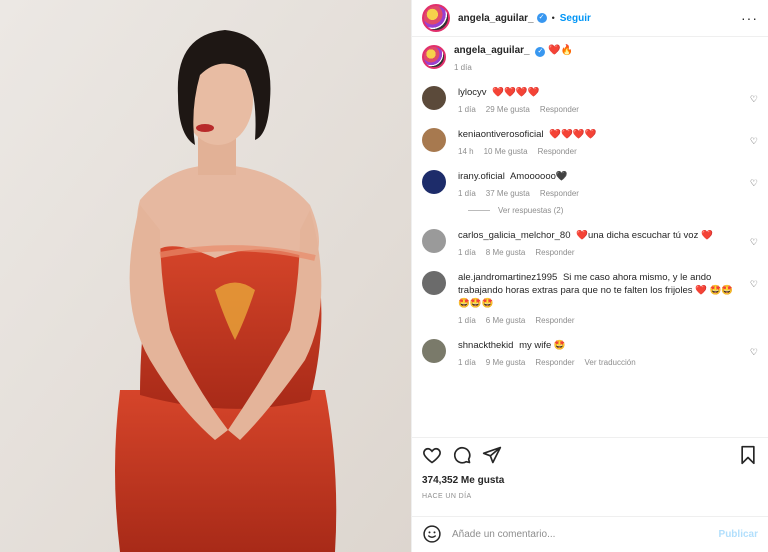 The image size is (768, 552). Describe the element at coordinates (506, 151) in the screenshot. I see `comment-likes: 10 Me gusta` at that location.